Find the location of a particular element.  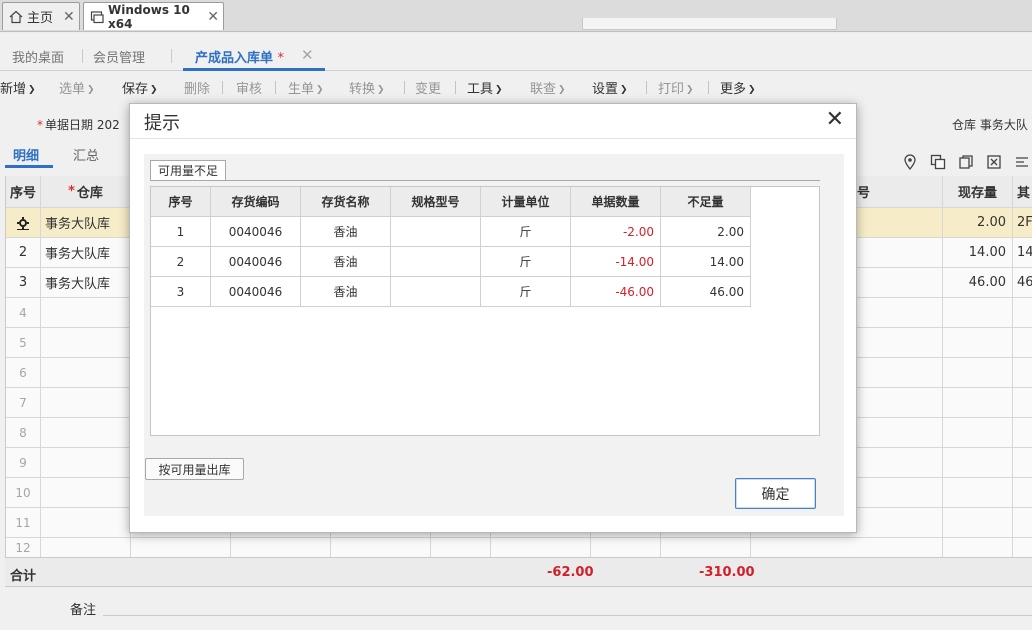

ship-by-available-button: 按可用量出库 is located at coordinates (194, 469).